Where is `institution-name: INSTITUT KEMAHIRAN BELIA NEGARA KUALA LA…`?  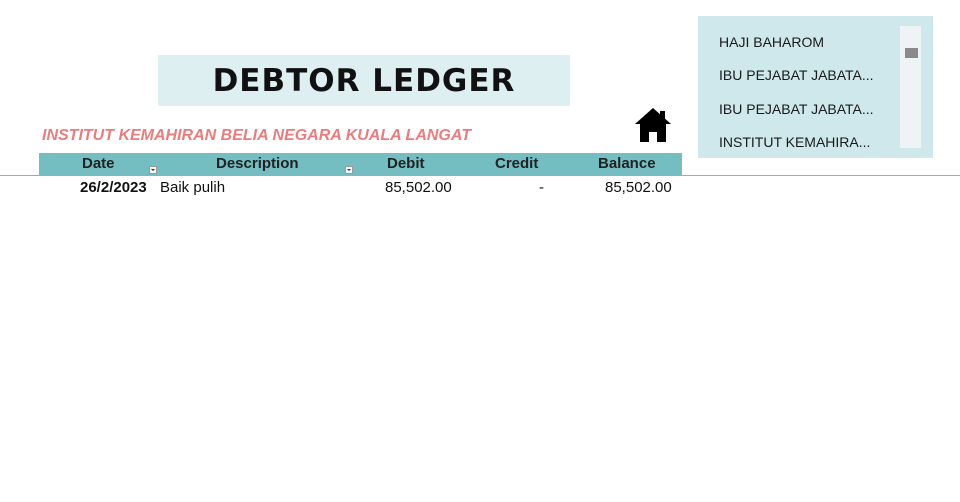 institution-name: INSTITUT KEMAHIRAN BELIA NEGARA KUALA LA… is located at coordinates (257, 135).